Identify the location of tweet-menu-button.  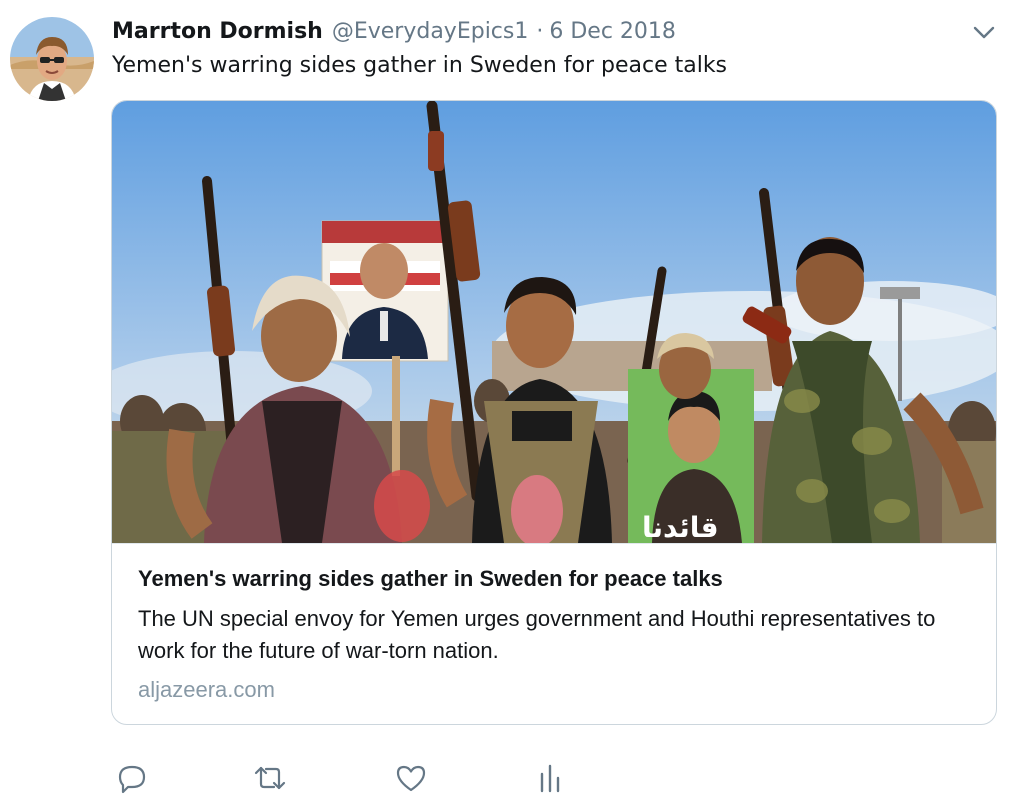
(984, 32).